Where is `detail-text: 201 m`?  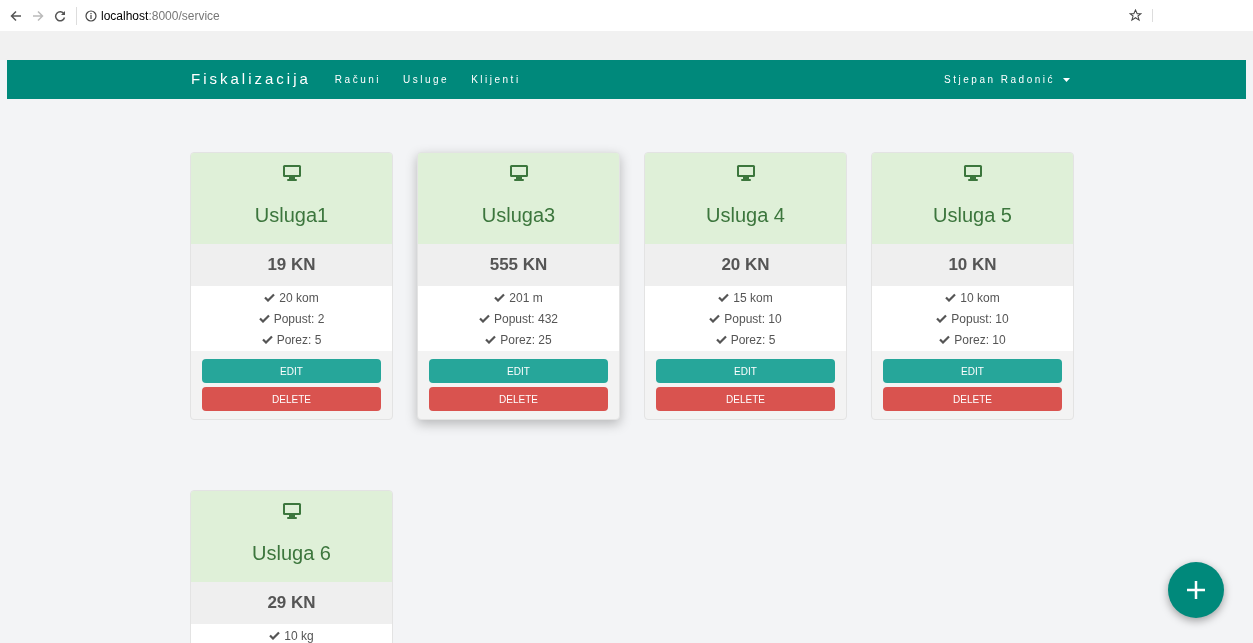
detail-text: 201 m is located at coordinates (526, 298).